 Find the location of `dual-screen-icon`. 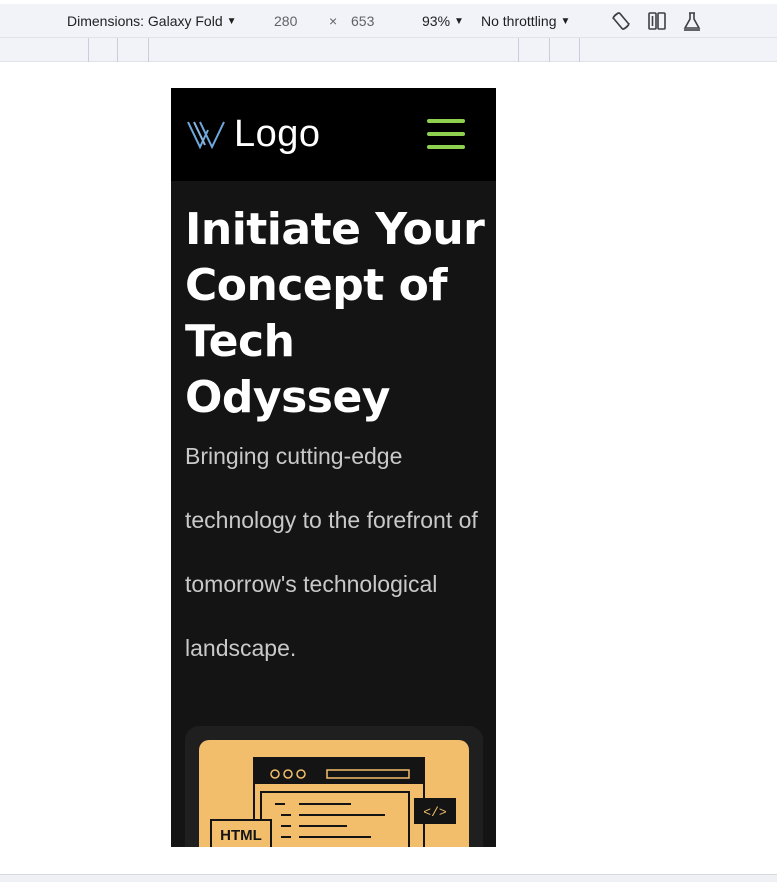

dual-screen-icon is located at coordinates (657, 21).